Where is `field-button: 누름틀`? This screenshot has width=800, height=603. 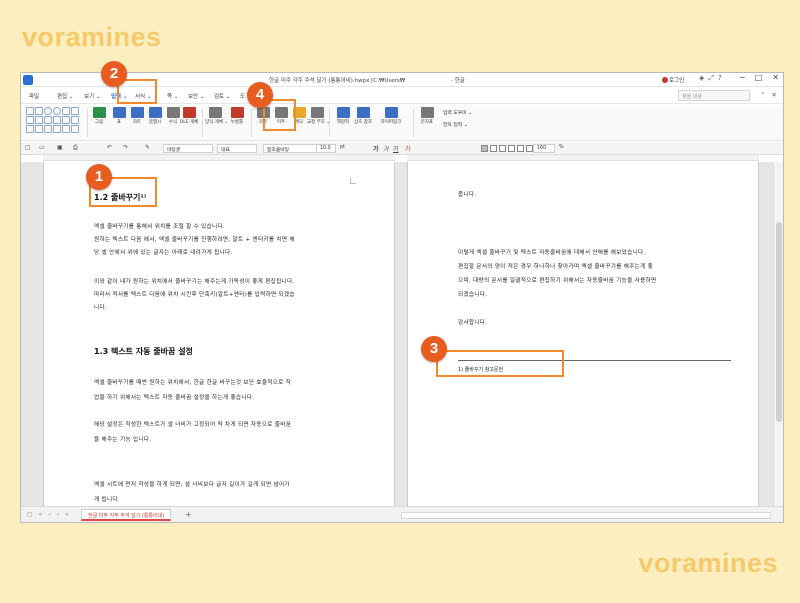
field-button: 누름틀 is located at coordinates (237, 123).